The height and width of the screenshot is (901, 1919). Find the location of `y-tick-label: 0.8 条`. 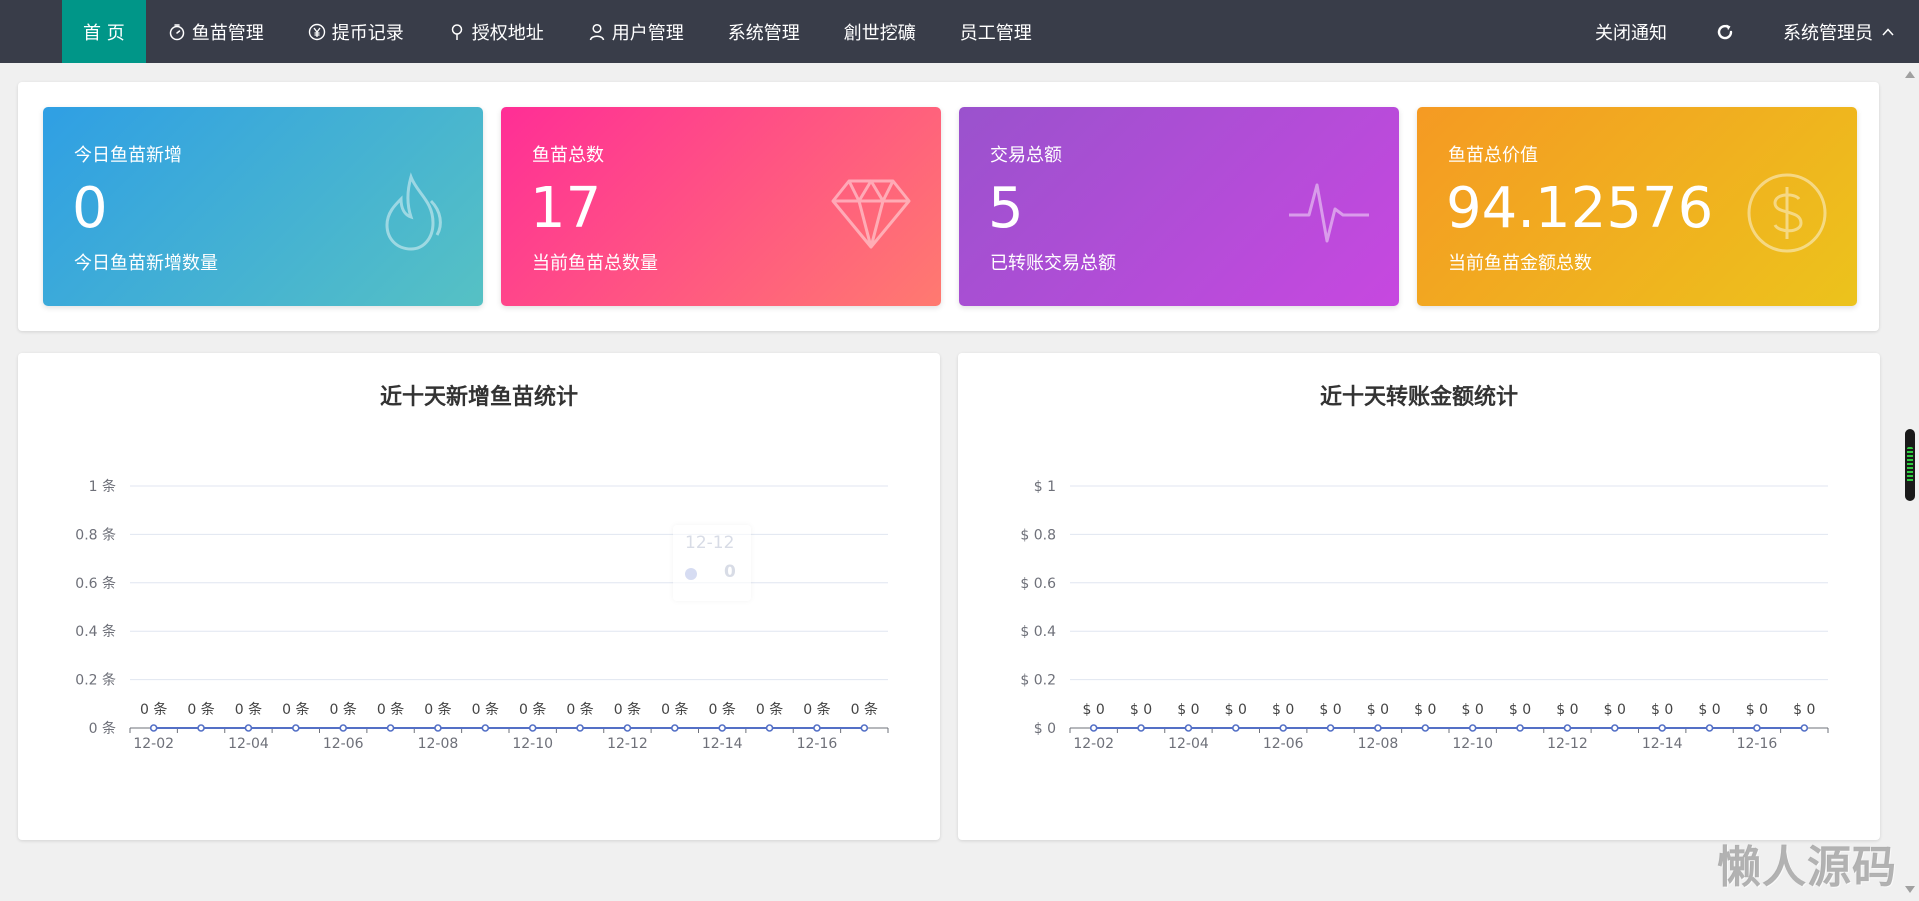

y-tick-label: 0.8 条 is located at coordinates (95, 534).